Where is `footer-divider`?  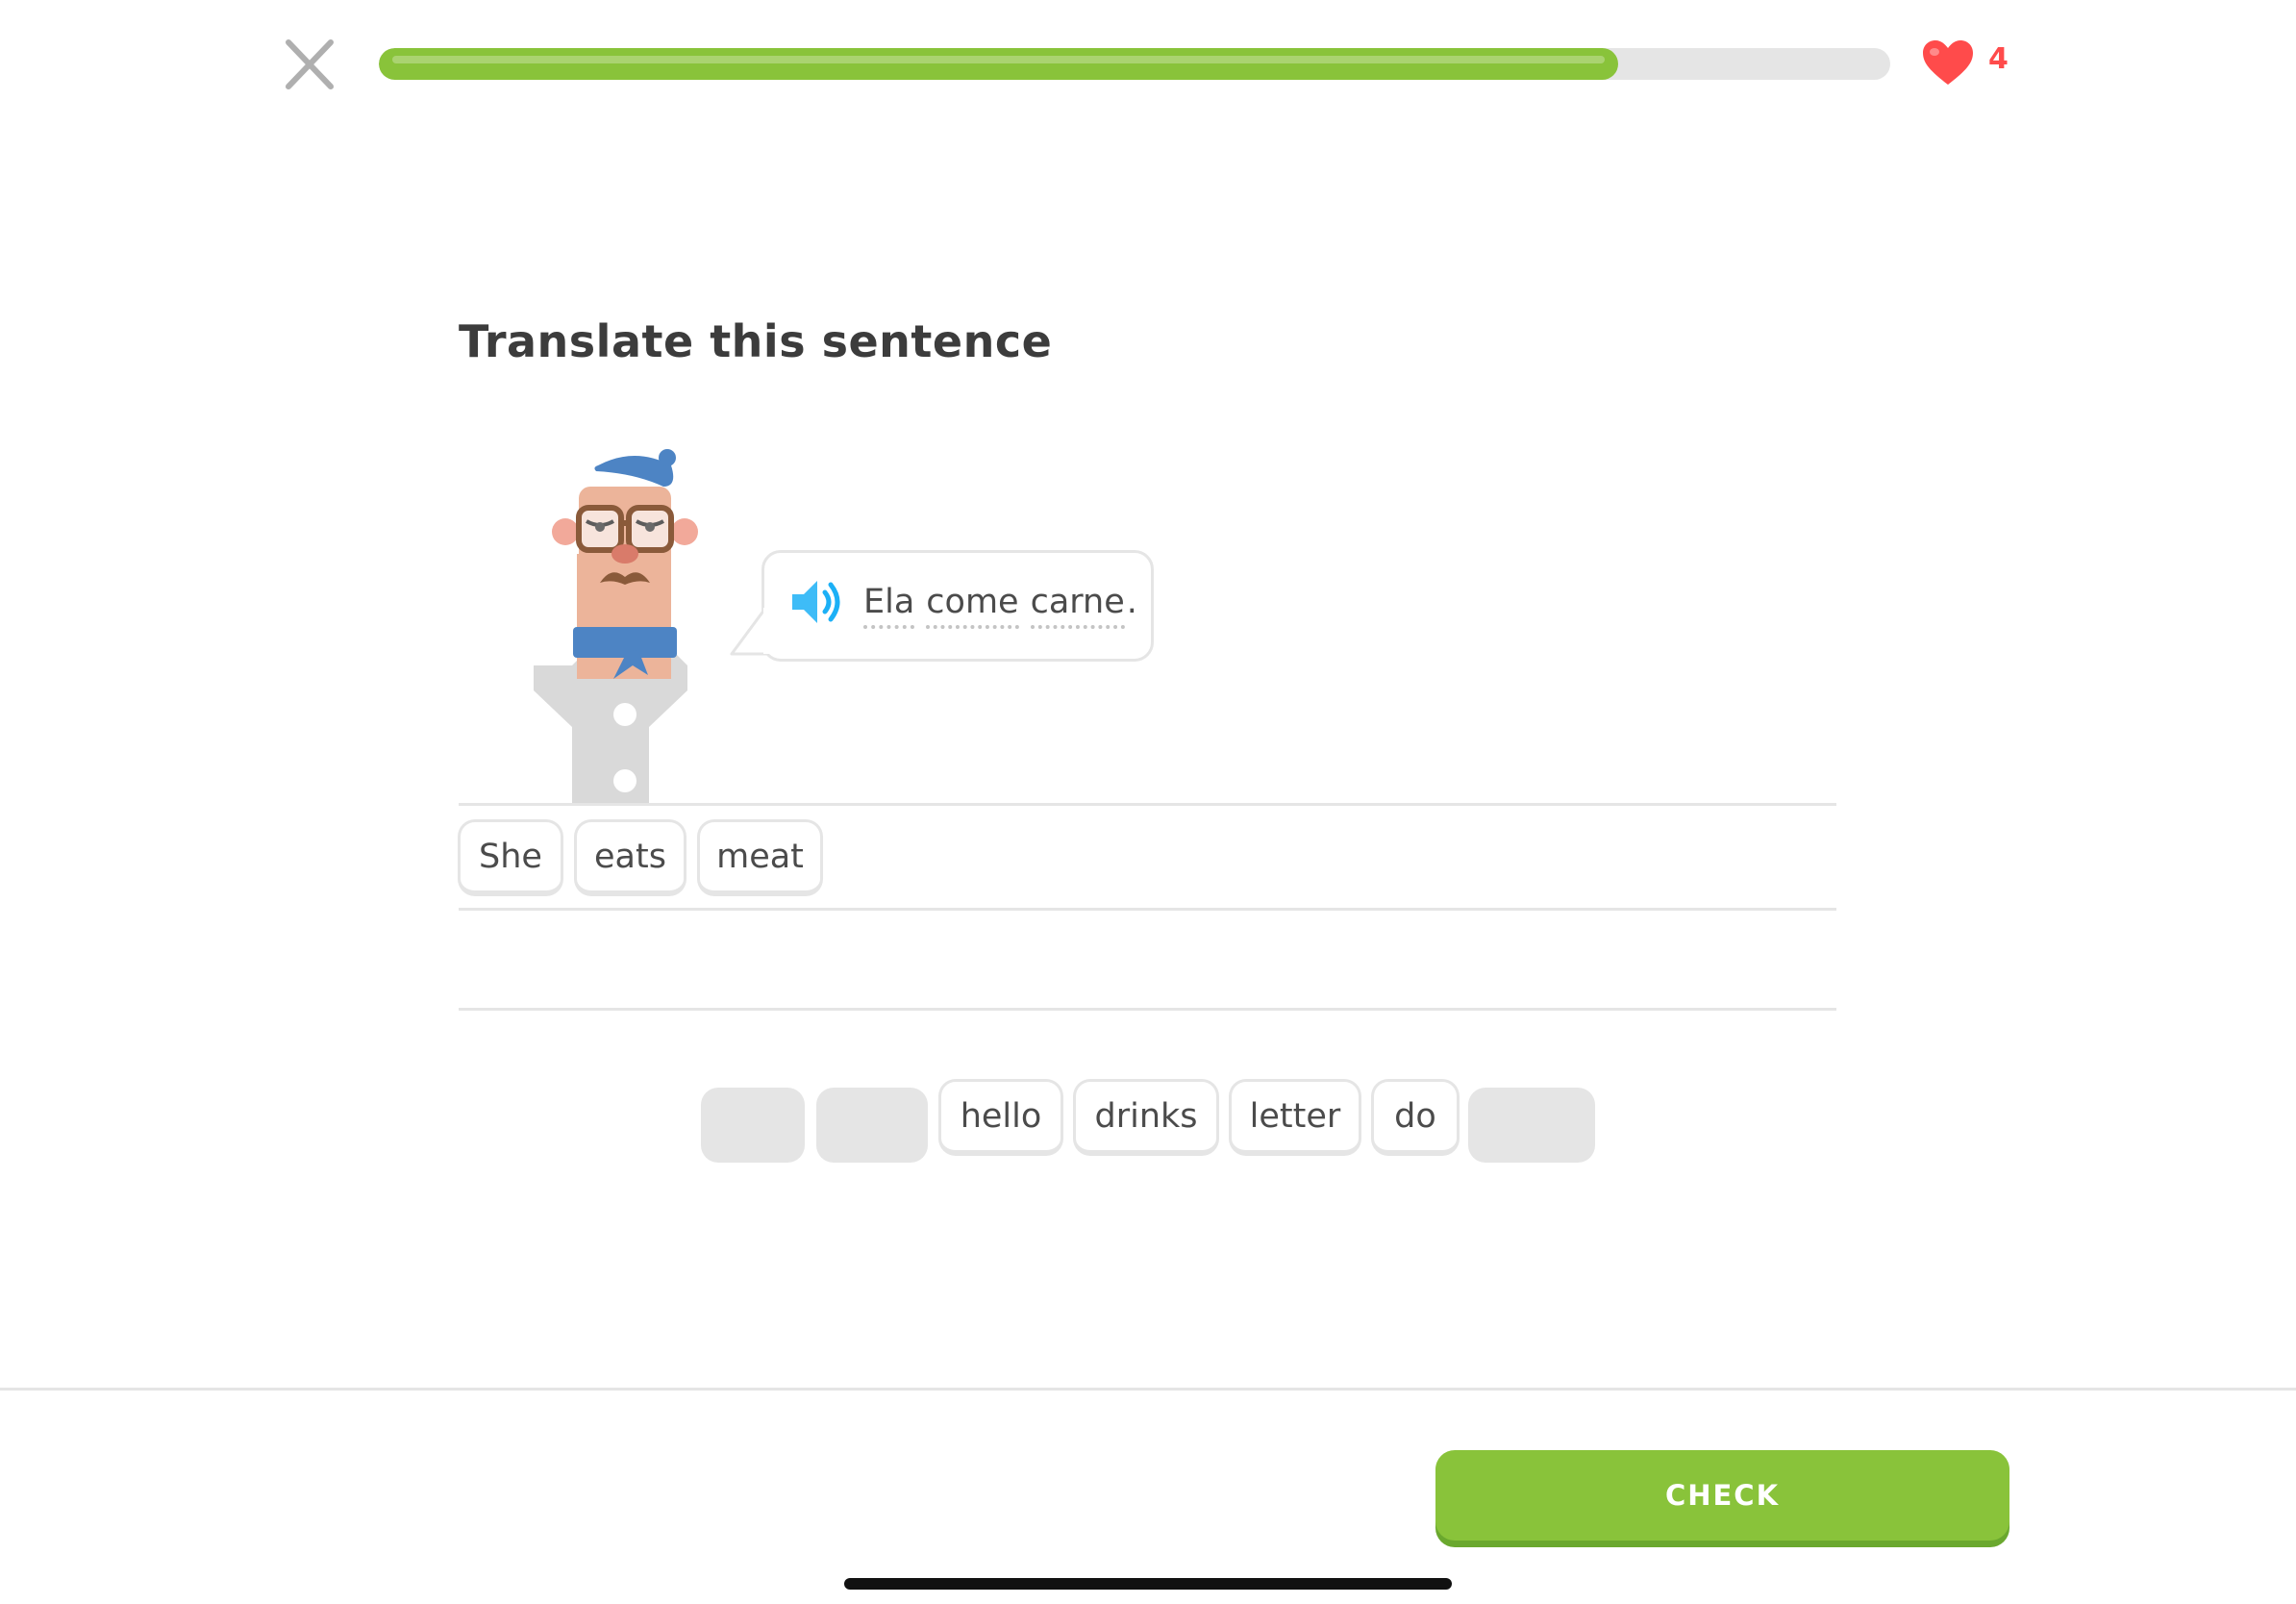
footer-divider is located at coordinates (1148, 1389).